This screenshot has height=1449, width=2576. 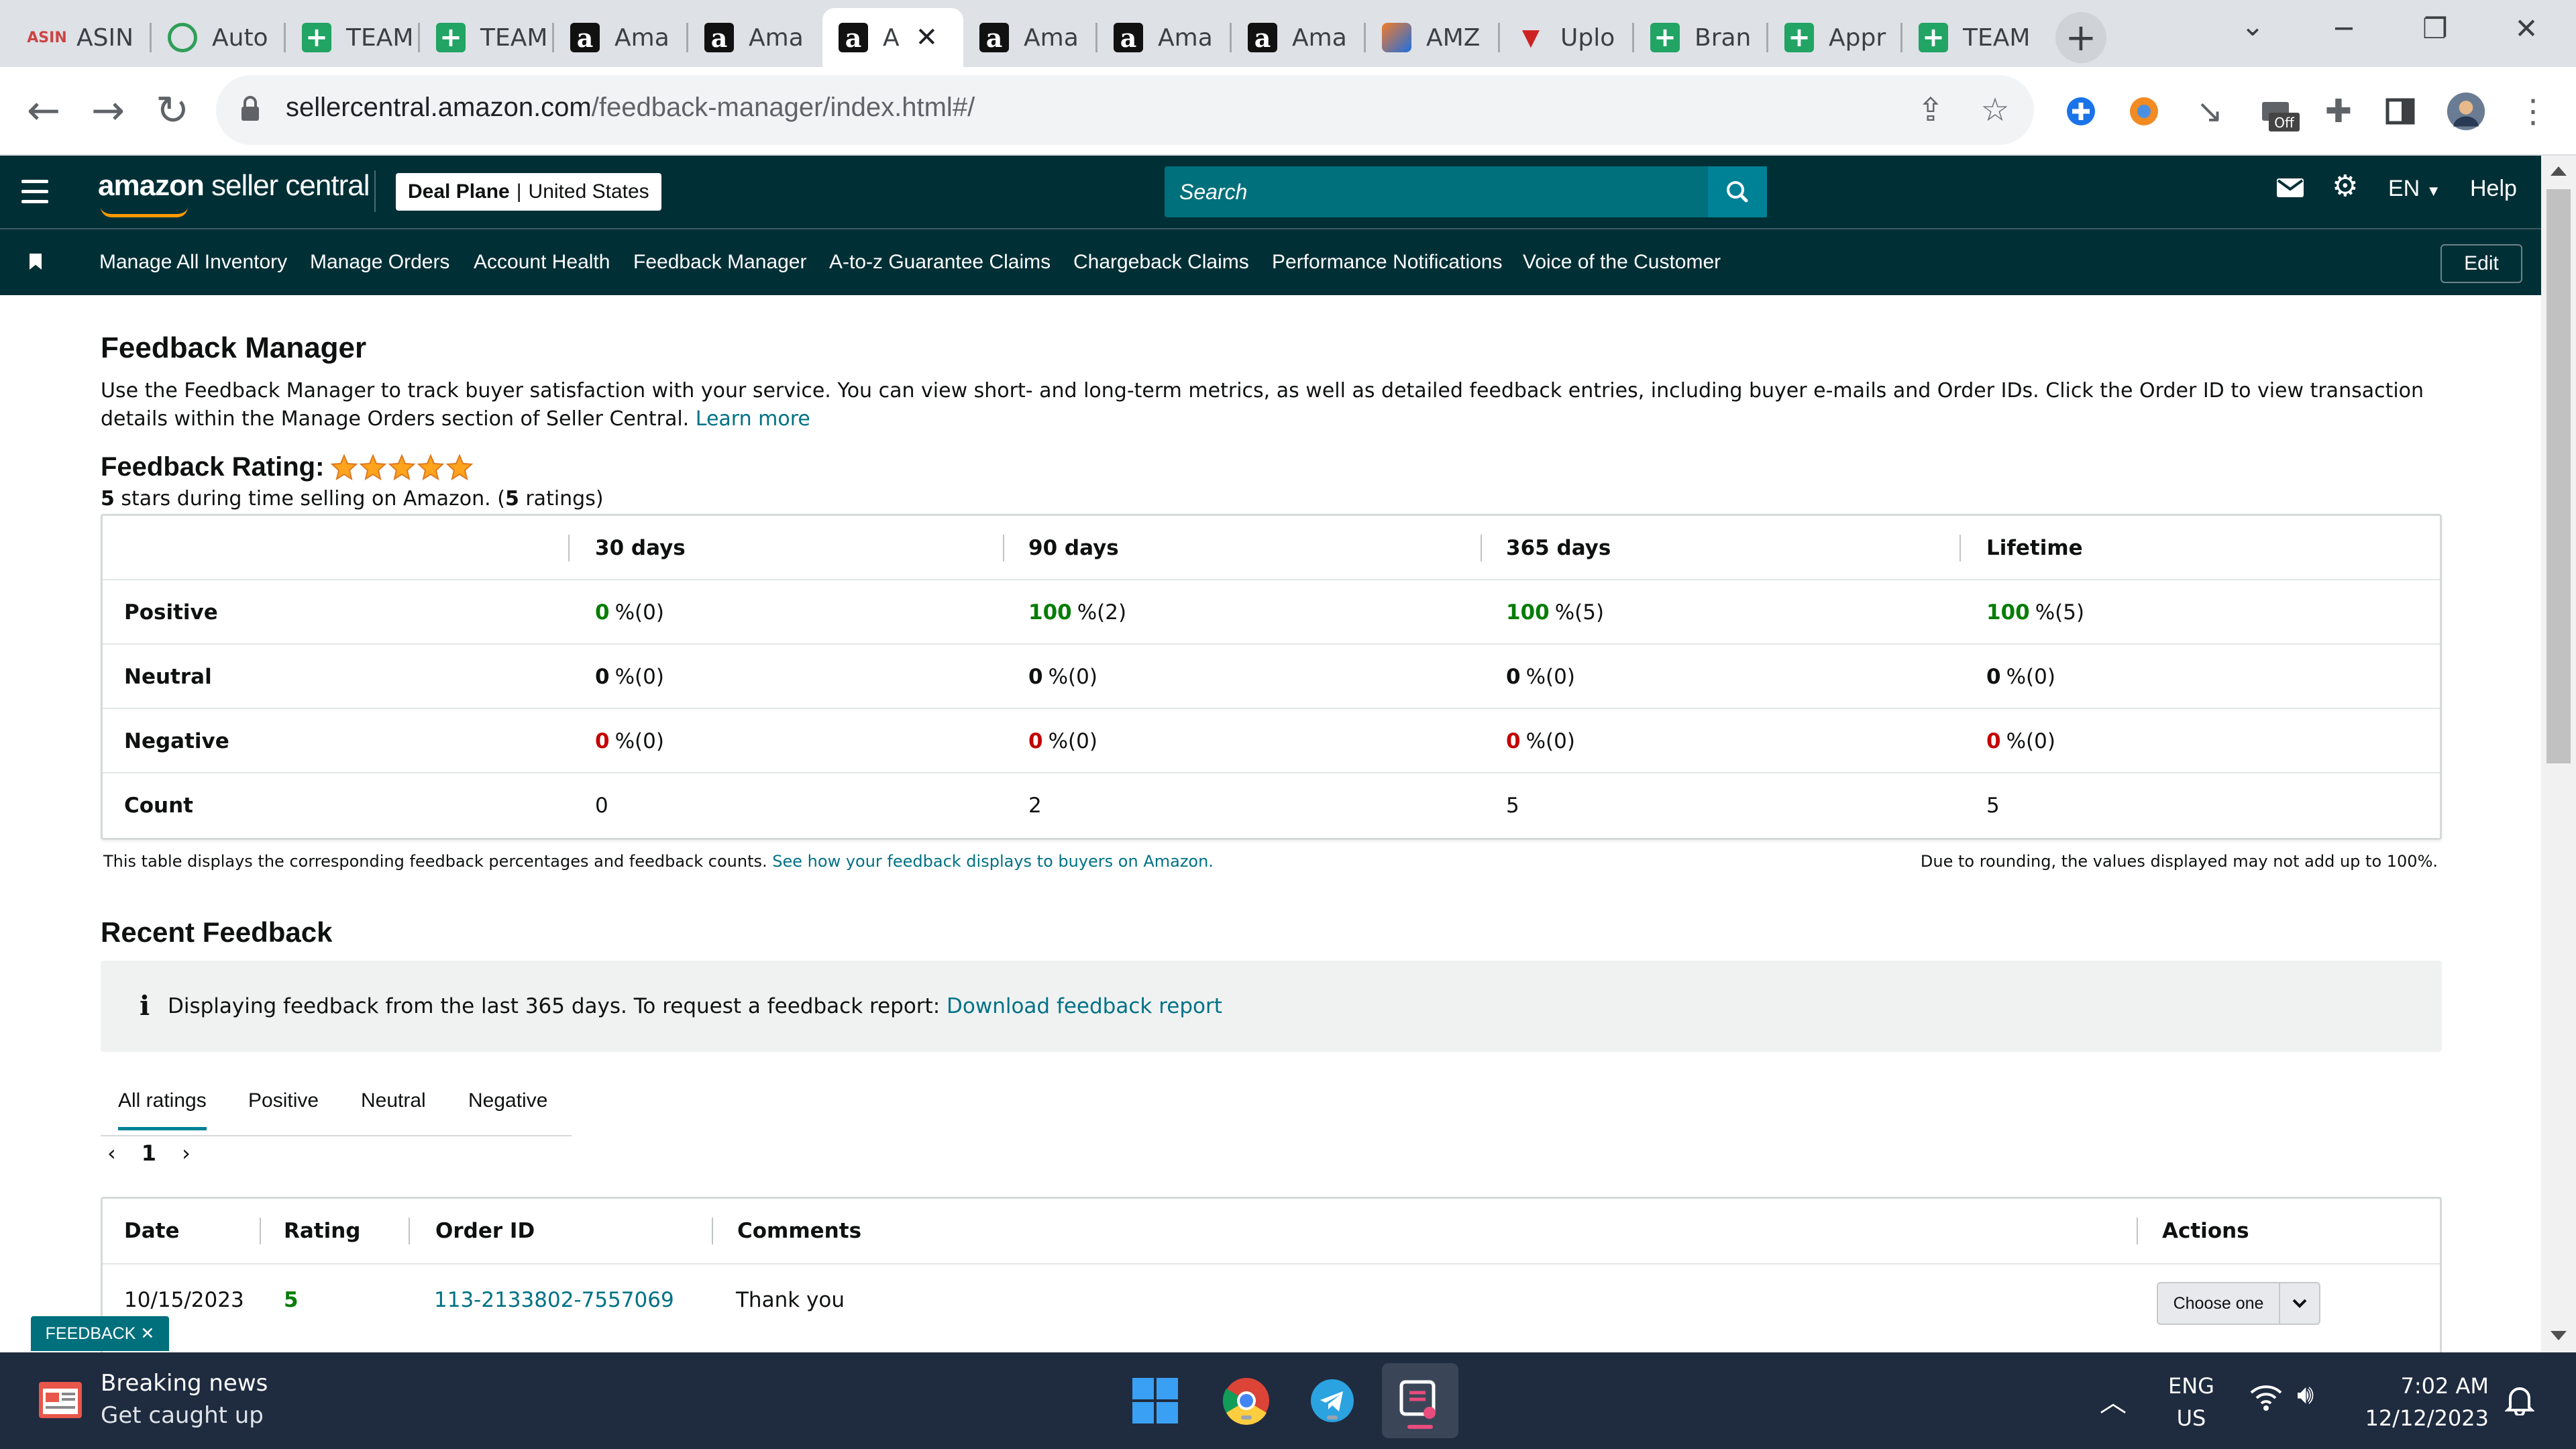 I want to click on extension-cursor-icon: ↘, so click(x=2210, y=111).